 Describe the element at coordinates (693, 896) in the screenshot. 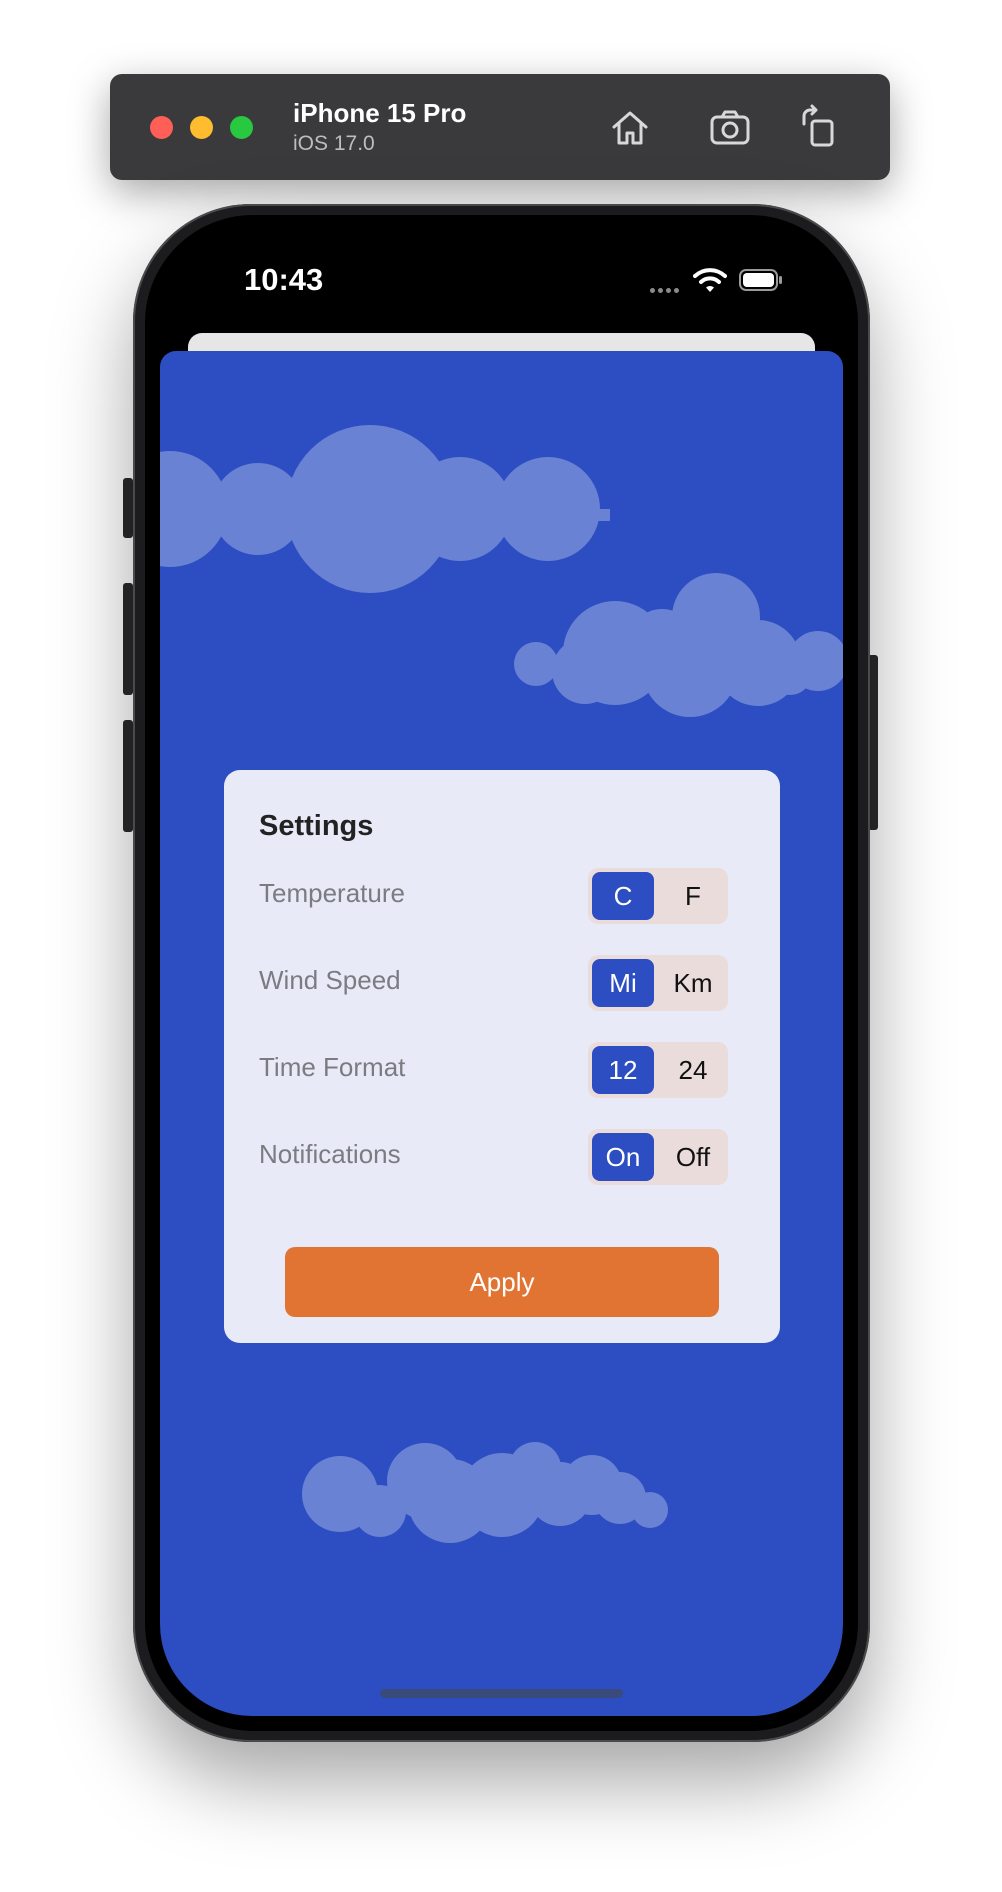

I see `temperature-option-f: F` at that location.